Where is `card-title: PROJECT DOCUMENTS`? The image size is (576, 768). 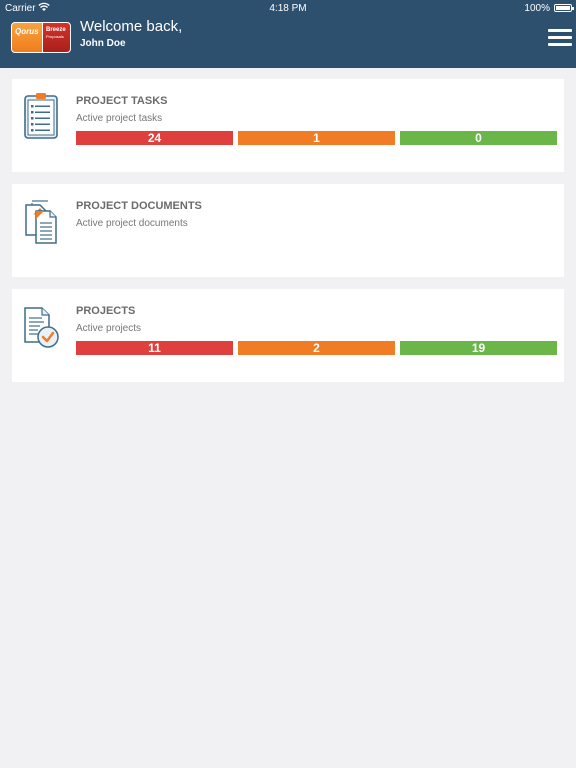
card-title: PROJECT DOCUMENTS is located at coordinates (139, 206).